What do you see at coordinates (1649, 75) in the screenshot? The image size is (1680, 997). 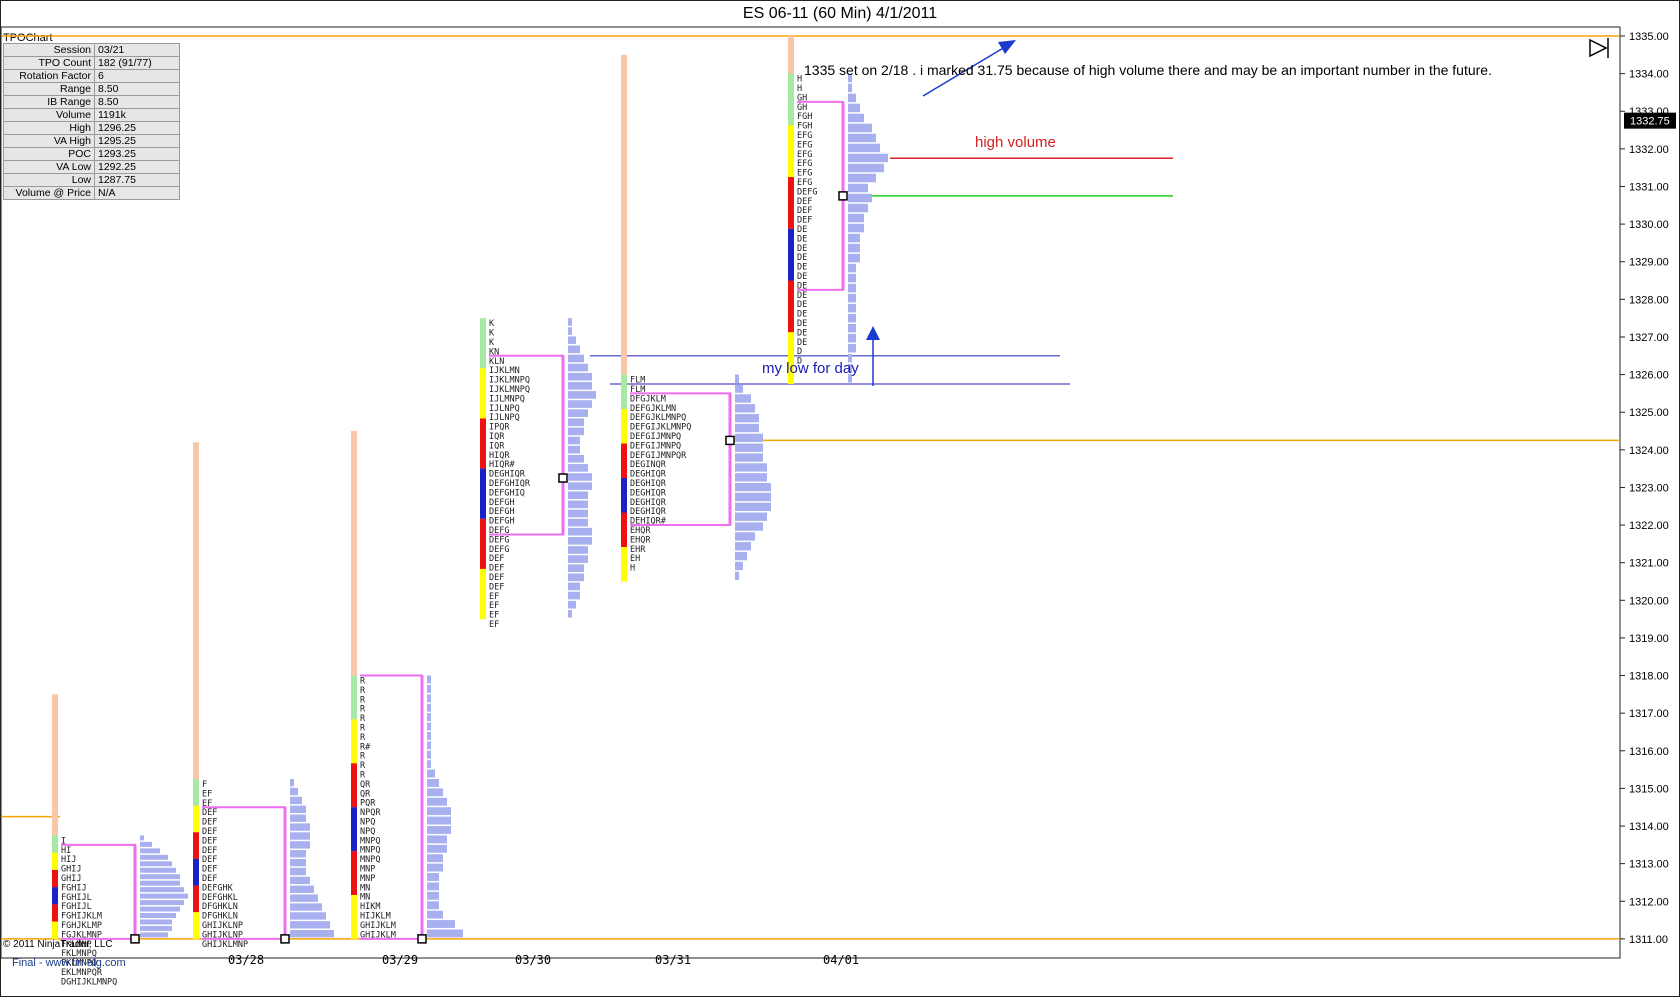 I see `y-tick-label: 1334.00` at bounding box center [1649, 75].